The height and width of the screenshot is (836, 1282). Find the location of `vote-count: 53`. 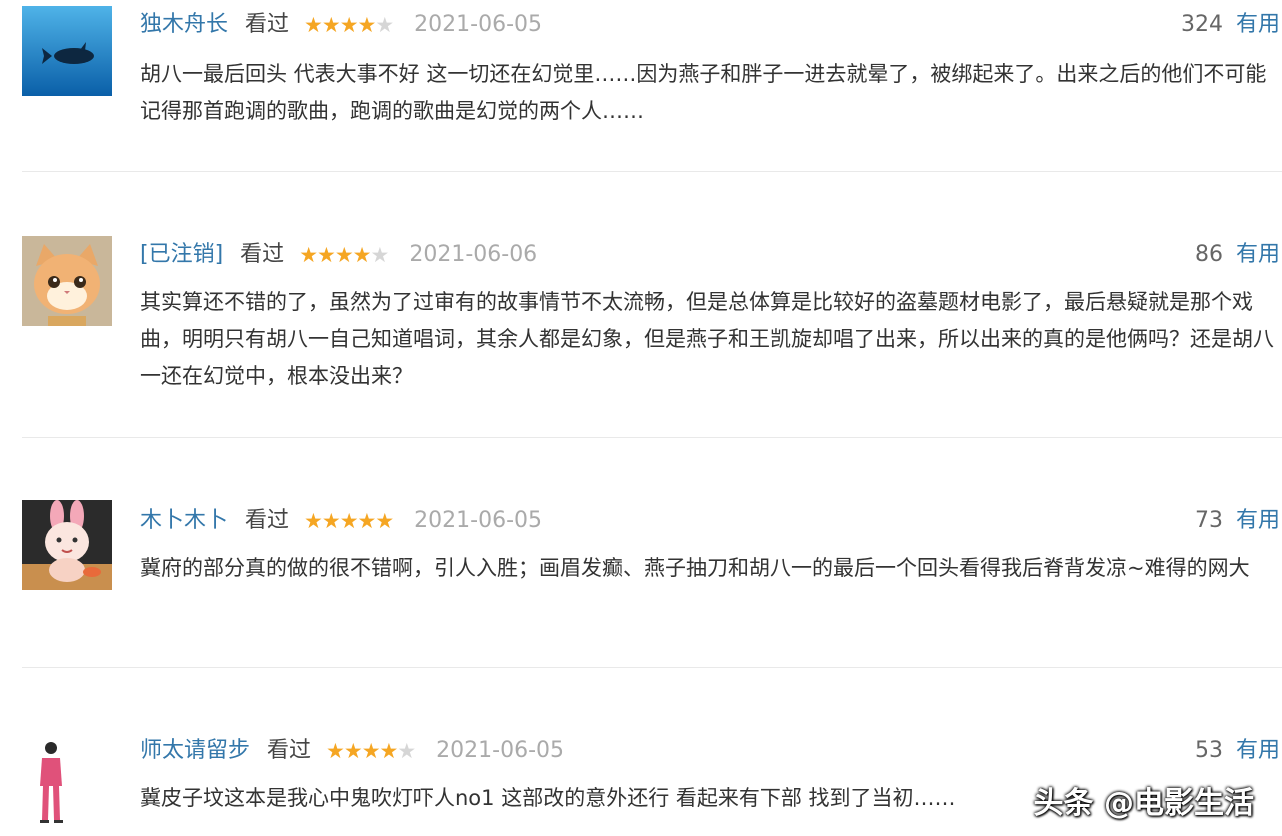

vote-count: 53 is located at coordinates (1208, 750).